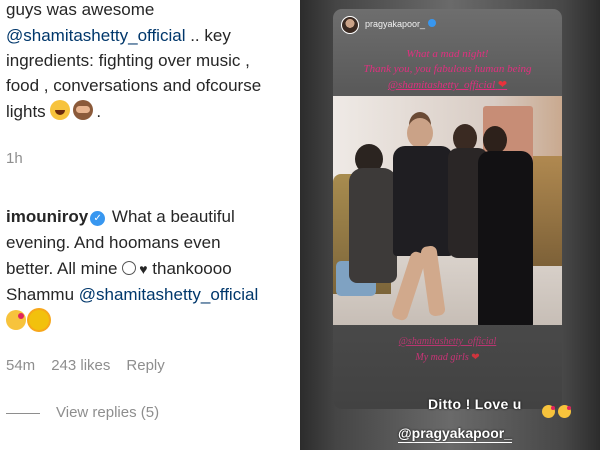  Describe the element at coordinates (83, 110) in the screenshot. I see `see-no-evil-monkey-icon` at that location.